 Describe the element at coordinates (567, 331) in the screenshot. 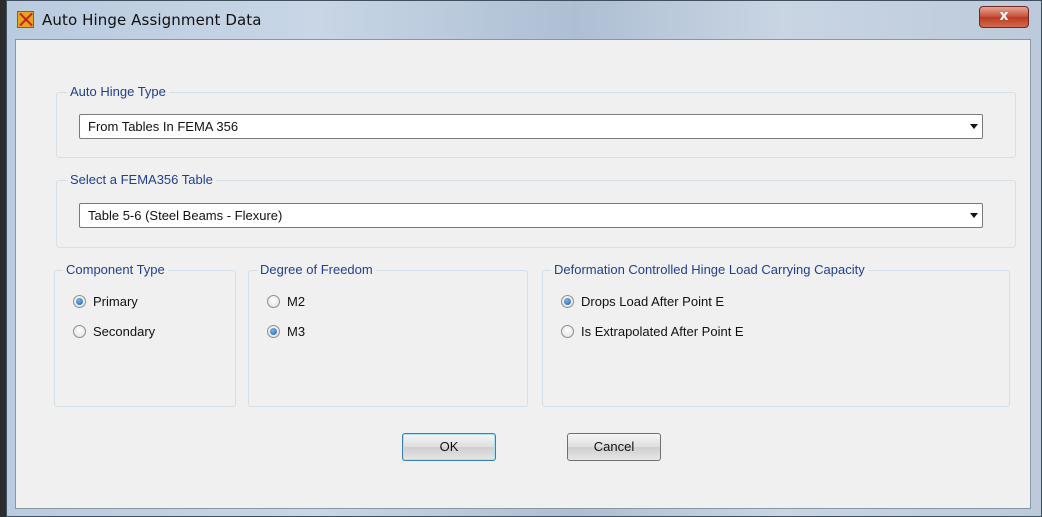

I see `radio-extrapolated` at that location.